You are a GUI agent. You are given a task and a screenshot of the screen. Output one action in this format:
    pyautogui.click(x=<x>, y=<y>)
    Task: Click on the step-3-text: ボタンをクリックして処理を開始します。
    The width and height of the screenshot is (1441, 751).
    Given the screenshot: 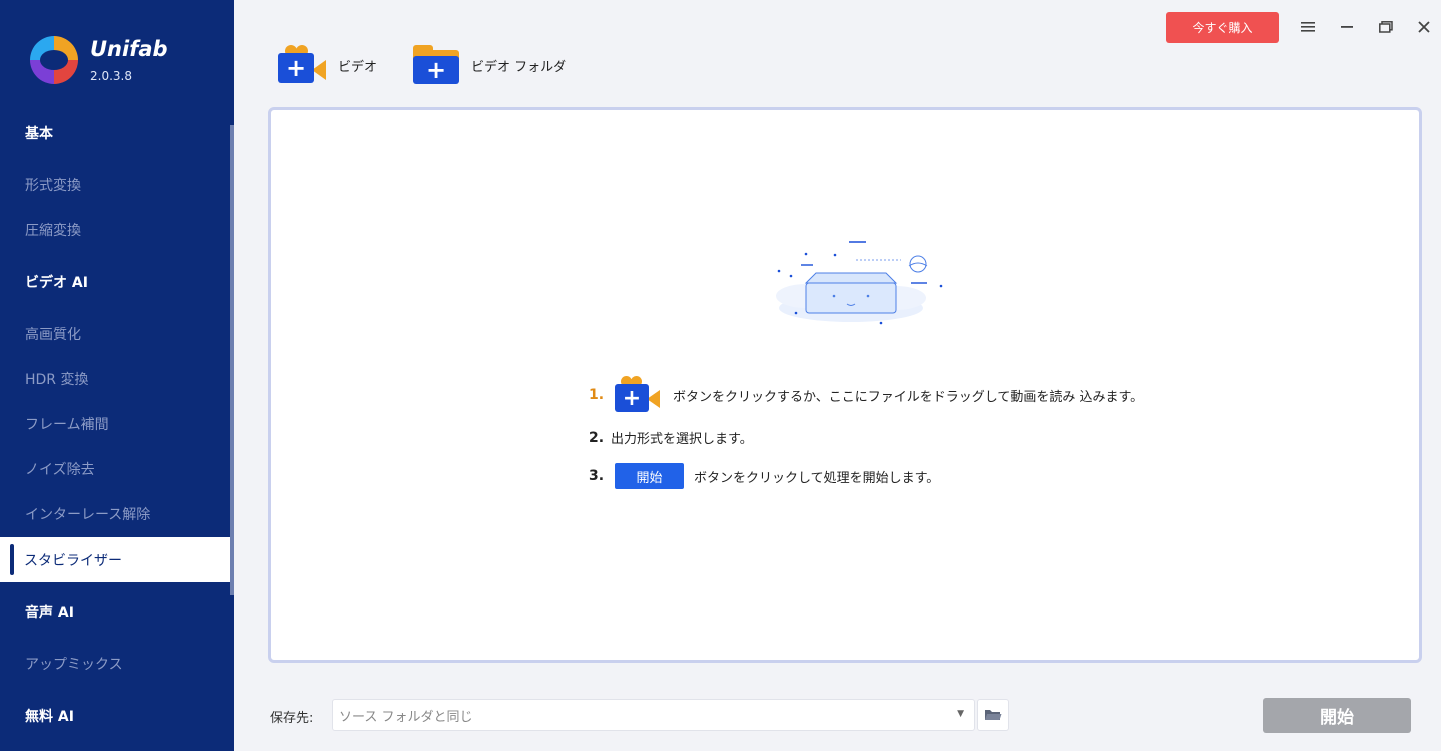 What is the action you would take?
    pyautogui.click(x=817, y=478)
    